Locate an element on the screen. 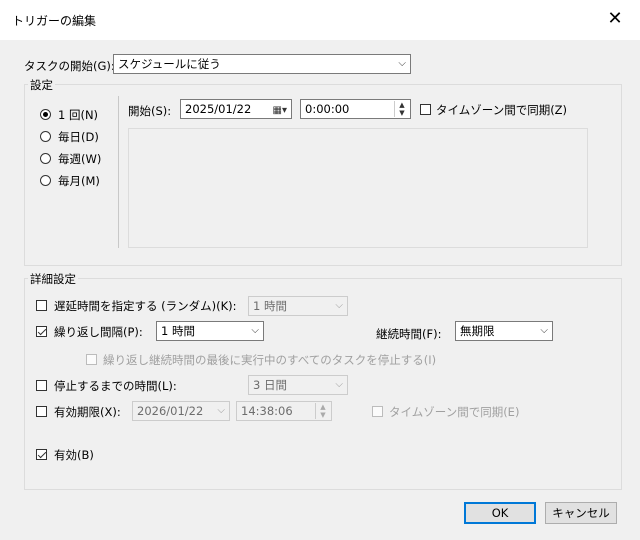 This screenshot has height=540, width=640. repeat-interval-value: 1 時間 is located at coordinates (178, 331).